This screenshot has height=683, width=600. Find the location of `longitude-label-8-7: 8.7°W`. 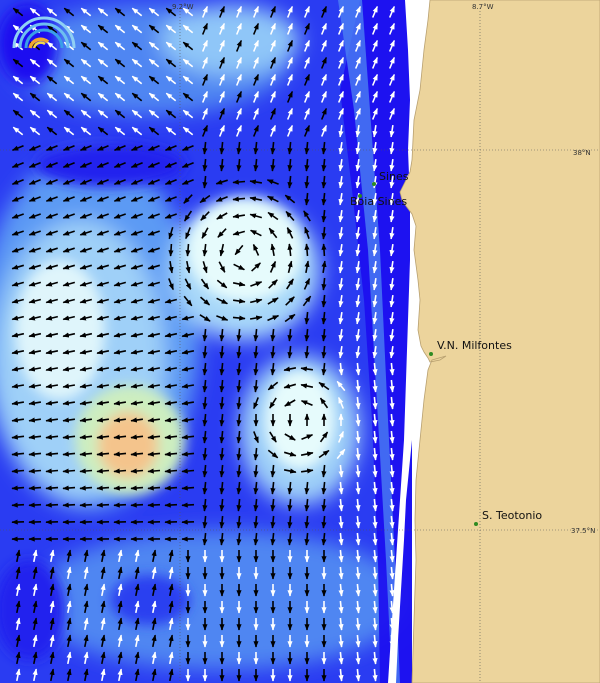

longitude-label-8-7: 8.7°W is located at coordinates (483, 7).